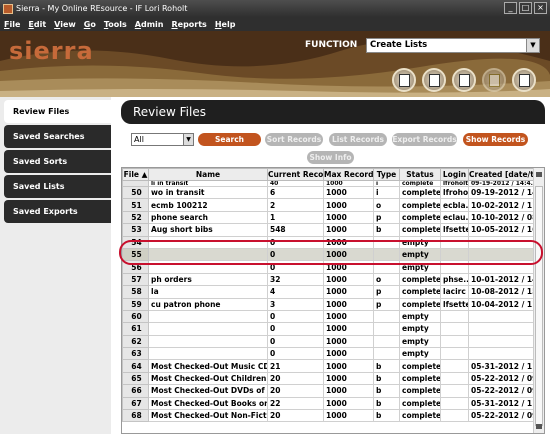 This screenshot has height=434, width=550. I want to click on table-row: 62 0 1000 empty, so click(329, 341).